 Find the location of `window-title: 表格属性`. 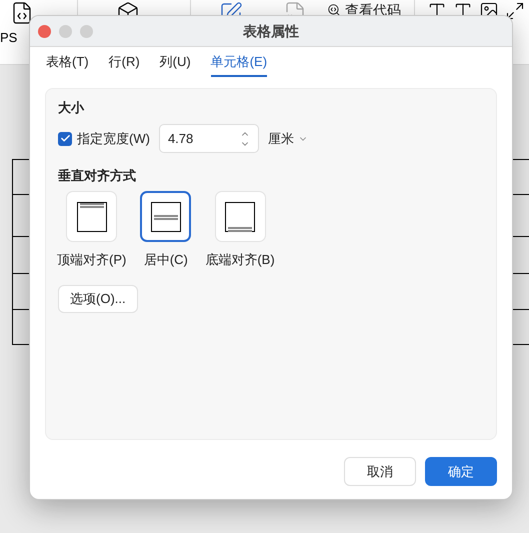

window-title: 表格属性 is located at coordinates (271, 31).